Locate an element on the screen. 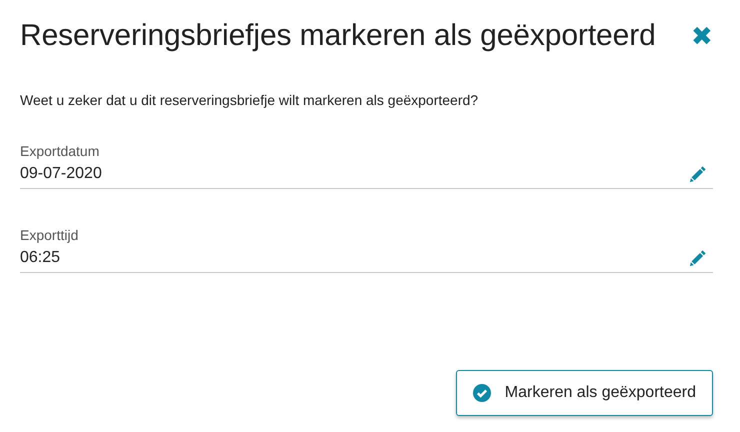  input-field: 09-07-2020 is located at coordinates (354, 174).